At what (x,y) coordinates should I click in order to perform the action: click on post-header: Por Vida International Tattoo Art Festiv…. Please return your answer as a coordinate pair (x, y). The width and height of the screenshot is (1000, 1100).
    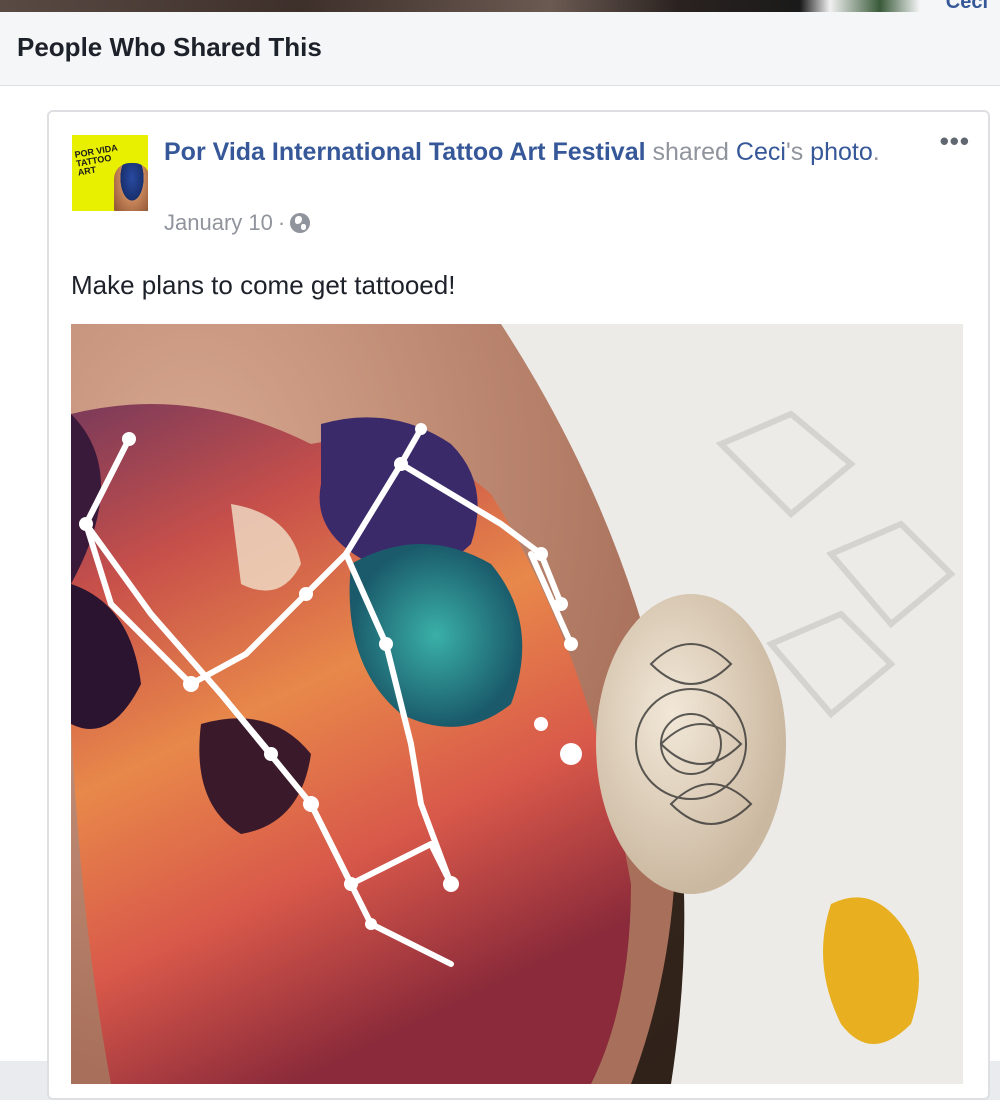
    Looking at the image, I should click on (534, 152).